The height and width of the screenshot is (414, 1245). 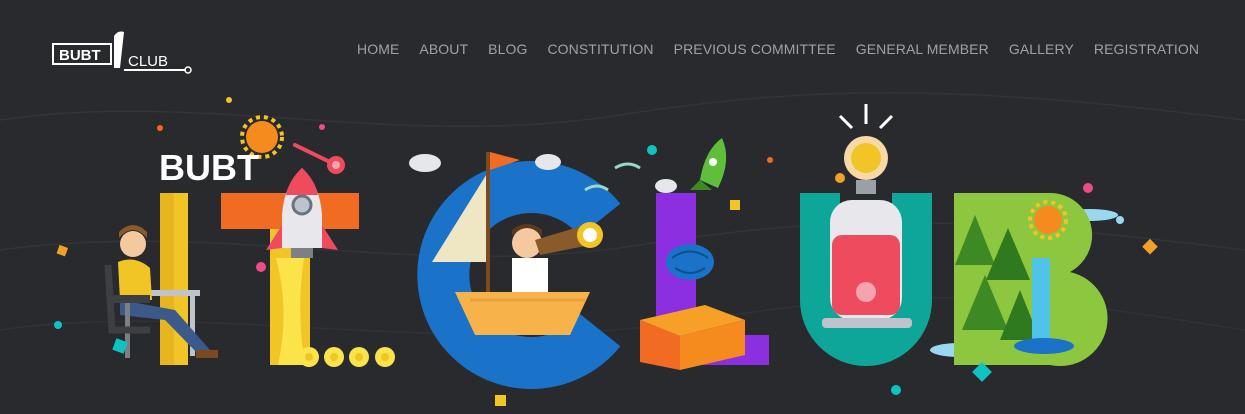 What do you see at coordinates (866, 149) in the screenshot?
I see `lightbulb-icon` at bounding box center [866, 149].